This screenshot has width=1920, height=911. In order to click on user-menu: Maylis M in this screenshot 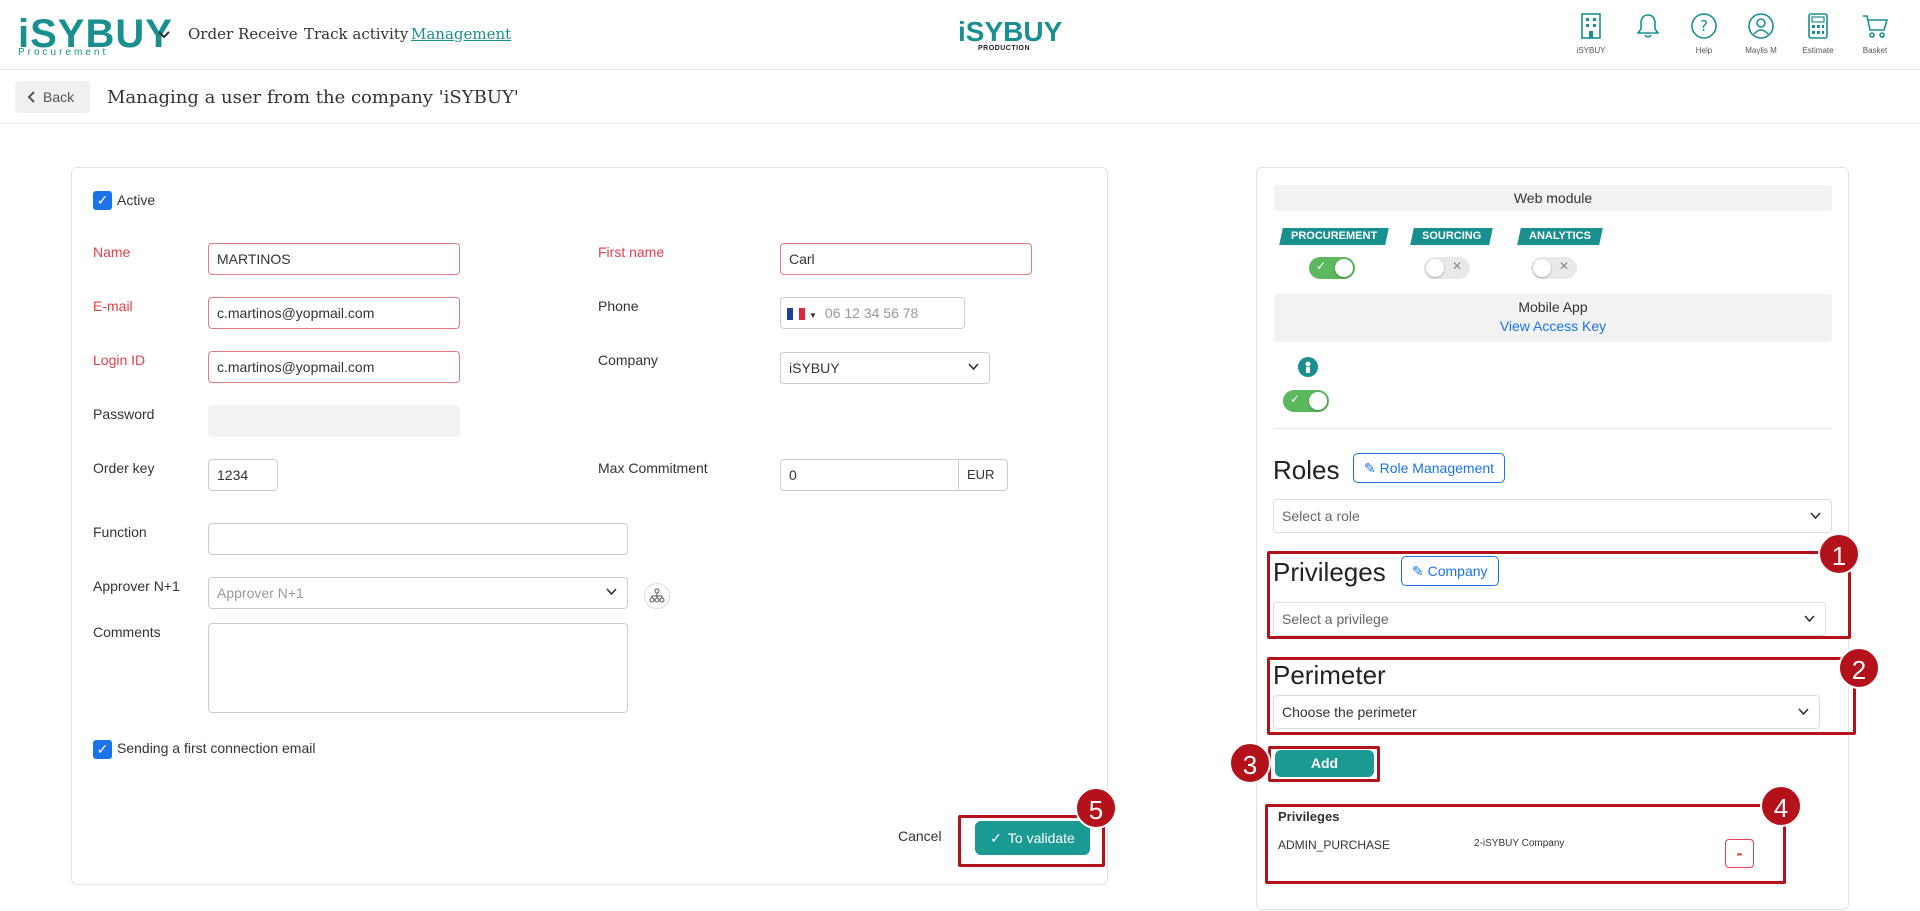, I will do `click(1761, 33)`.